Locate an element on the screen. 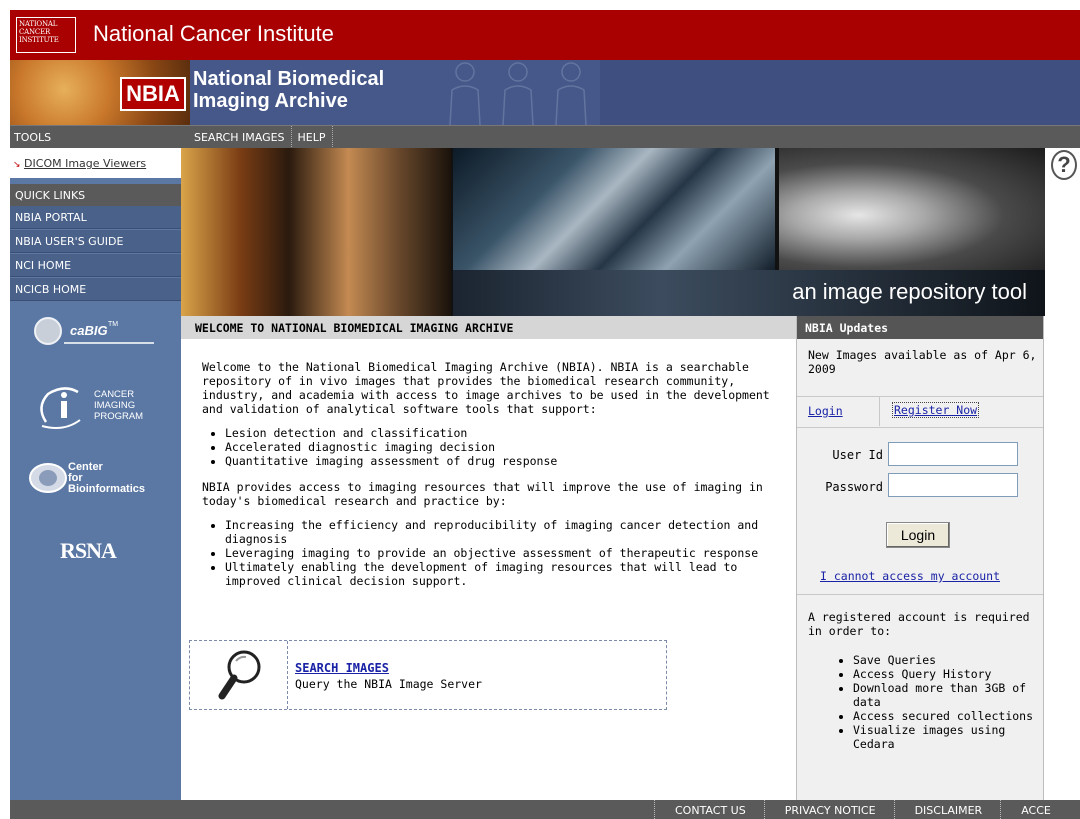  list-item: Lesion detection and classification is located at coordinates (504, 433).